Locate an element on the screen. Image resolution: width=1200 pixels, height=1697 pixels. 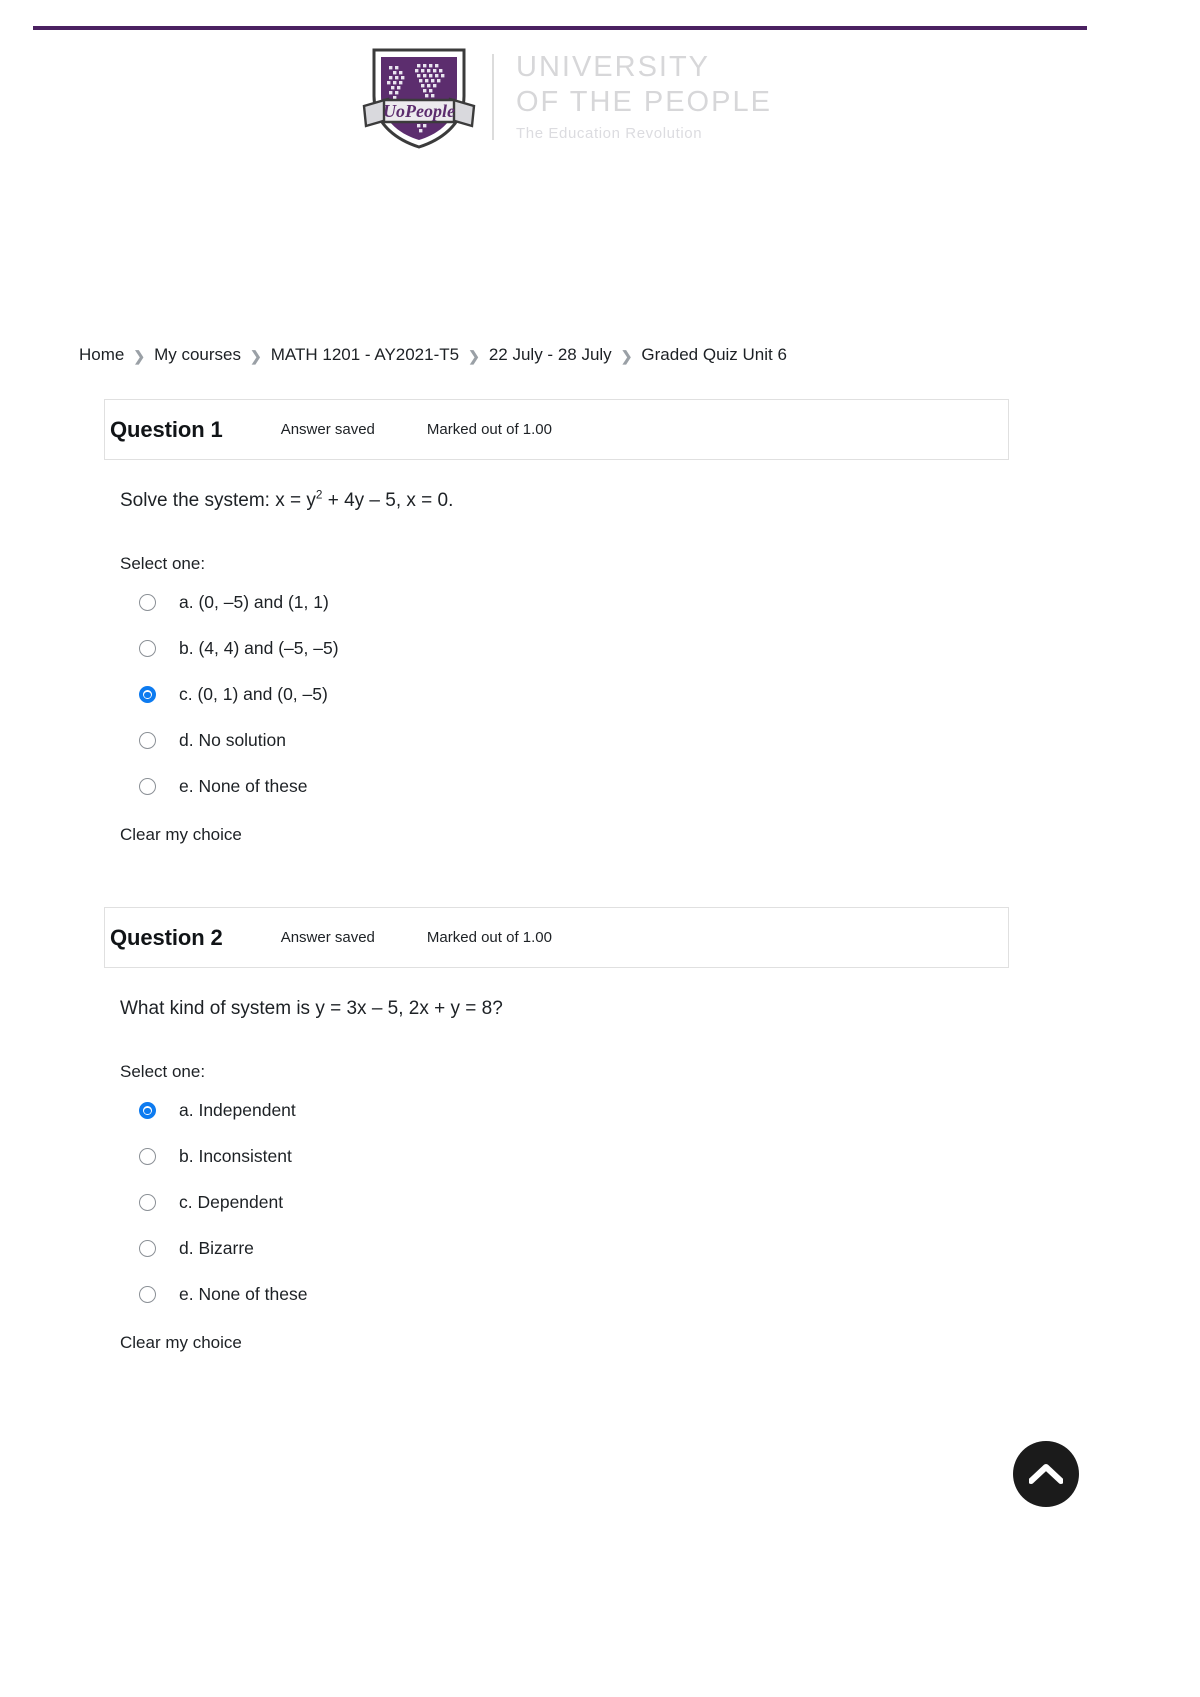
question-number: Question 1 is located at coordinates (166, 429).